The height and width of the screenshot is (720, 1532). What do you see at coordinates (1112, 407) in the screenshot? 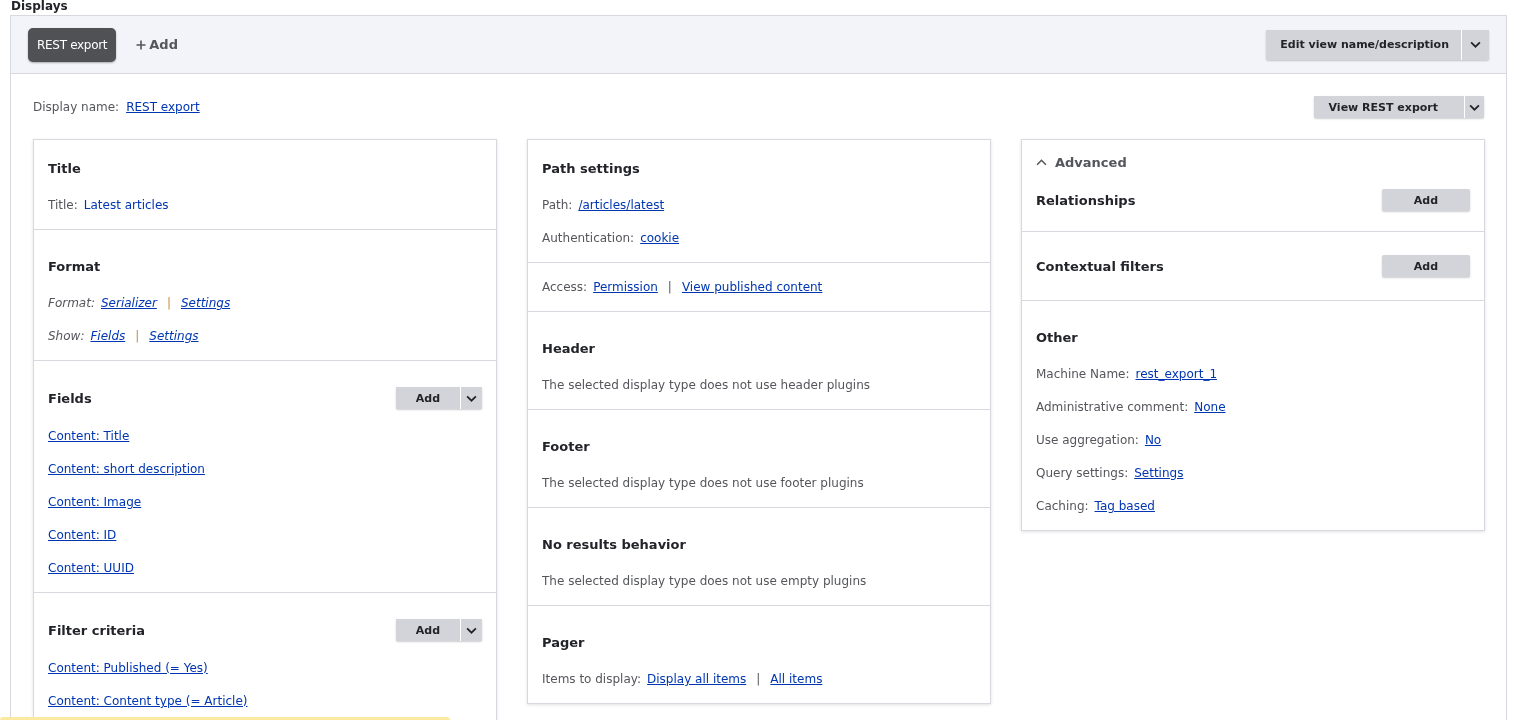
I see `setting-label: Administrative comment:` at bounding box center [1112, 407].